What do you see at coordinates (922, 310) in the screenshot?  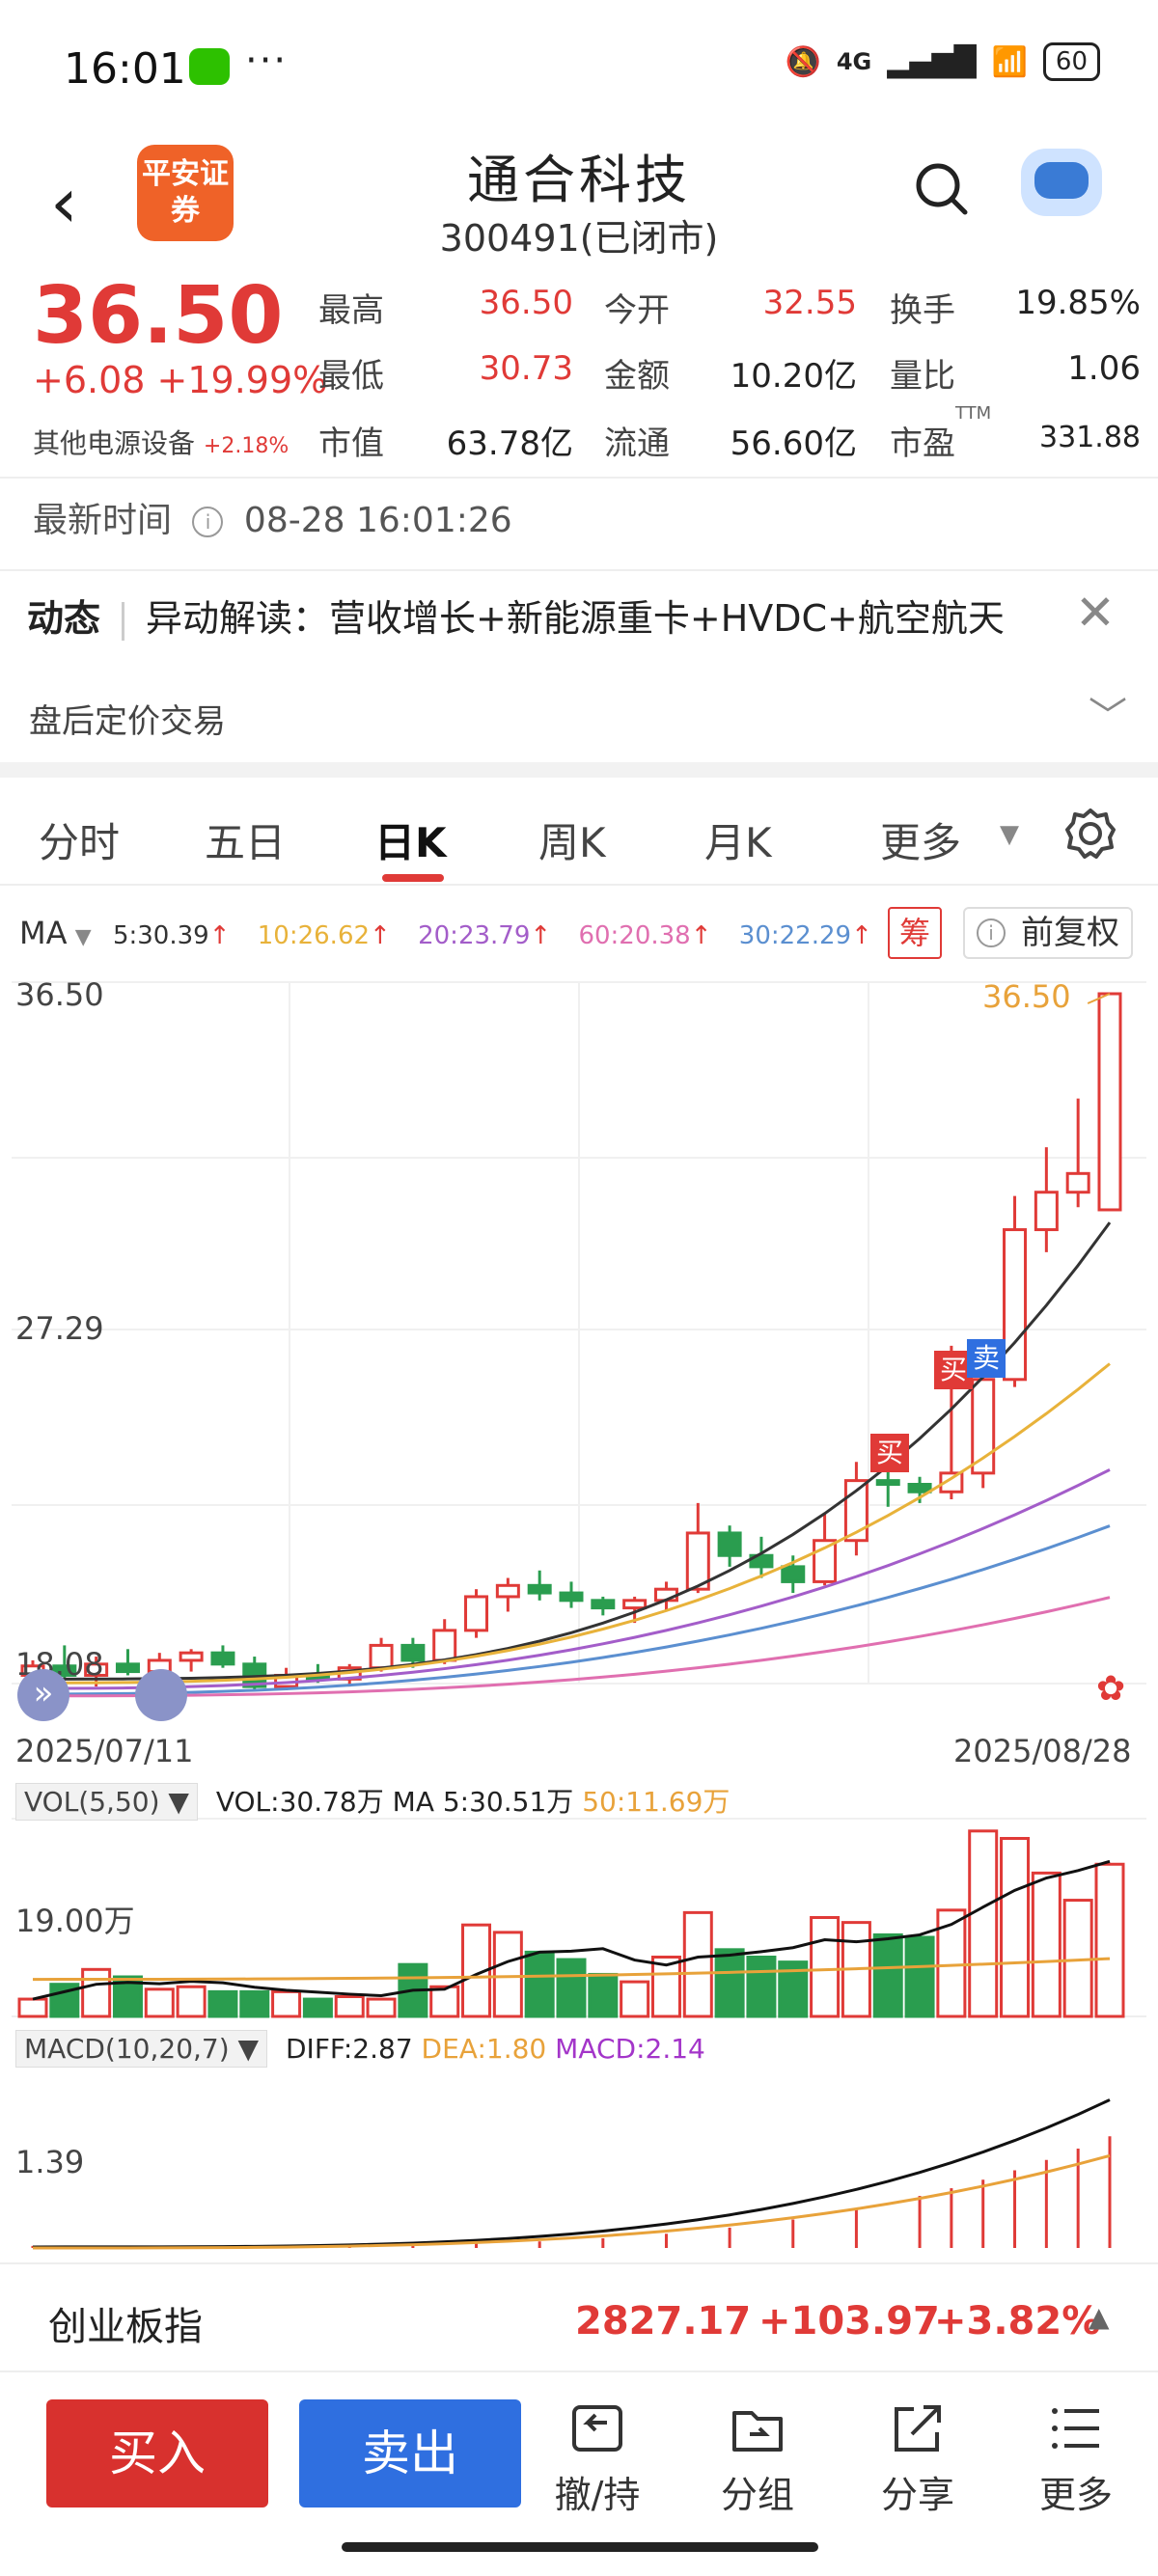 I see `quote-label: 换手` at bounding box center [922, 310].